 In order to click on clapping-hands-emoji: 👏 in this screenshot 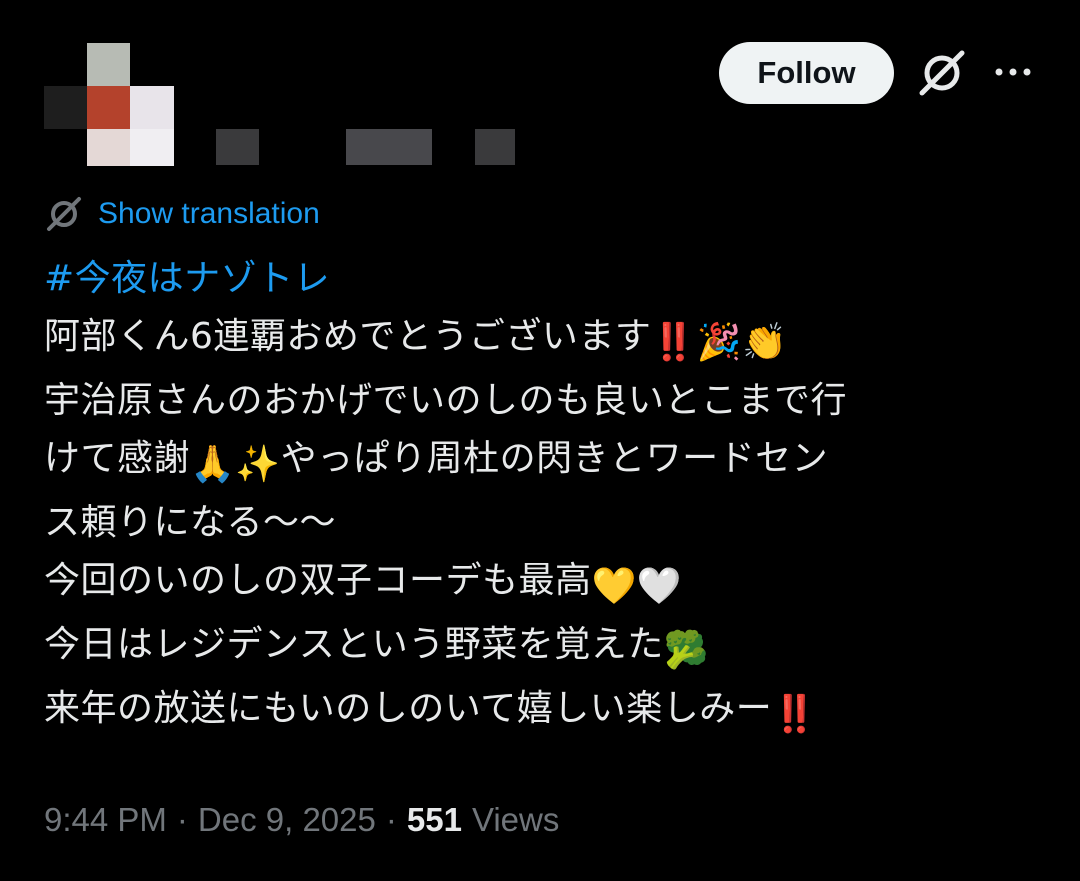, I will do `click(765, 342)`.